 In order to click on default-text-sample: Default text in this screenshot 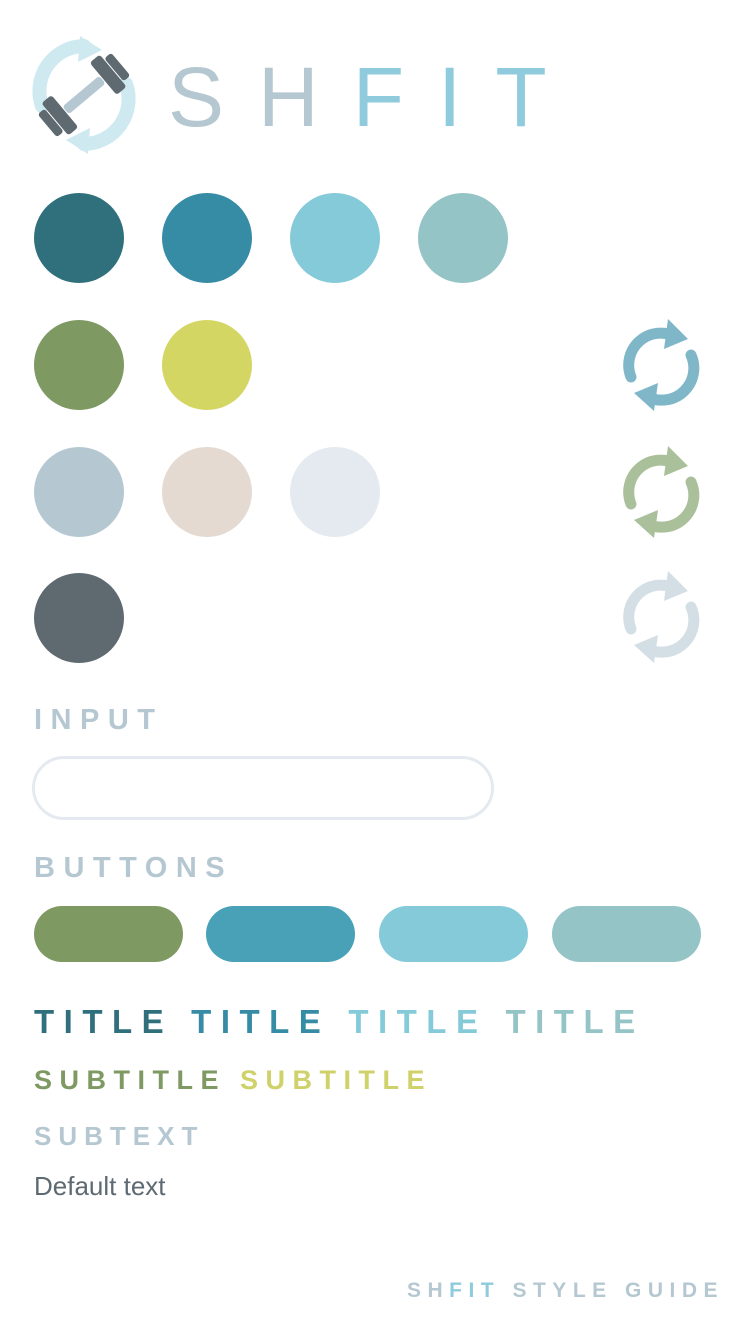, I will do `click(100, 1186)`.